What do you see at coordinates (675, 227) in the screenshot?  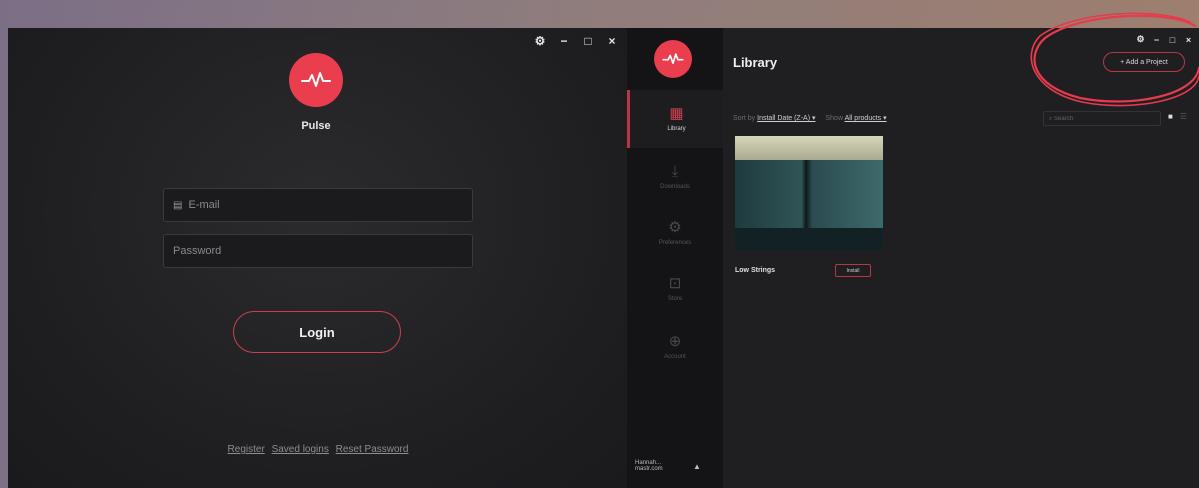 I see `gear-icon: ⚙` at bounding box center [675, 227].